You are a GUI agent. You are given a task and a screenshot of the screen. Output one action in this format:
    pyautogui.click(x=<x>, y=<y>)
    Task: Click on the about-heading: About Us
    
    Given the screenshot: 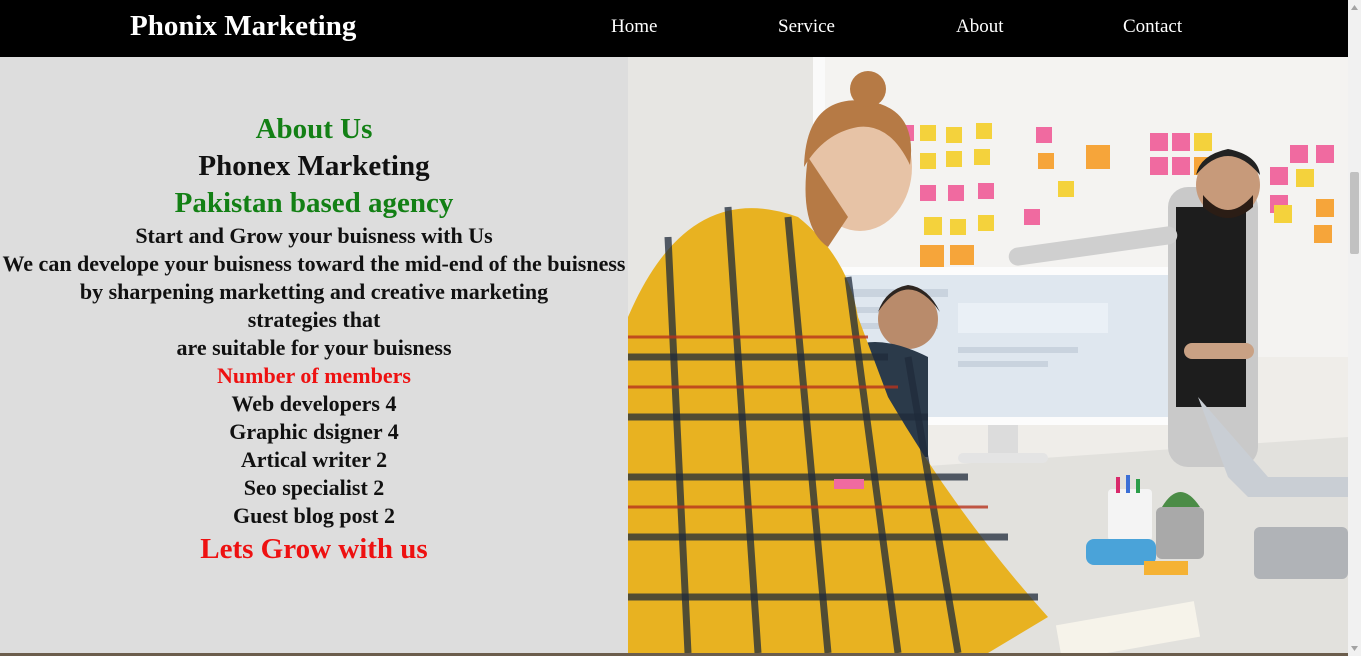 What is the action you would take?
    pyautogui.click(x=314, y=129)
    